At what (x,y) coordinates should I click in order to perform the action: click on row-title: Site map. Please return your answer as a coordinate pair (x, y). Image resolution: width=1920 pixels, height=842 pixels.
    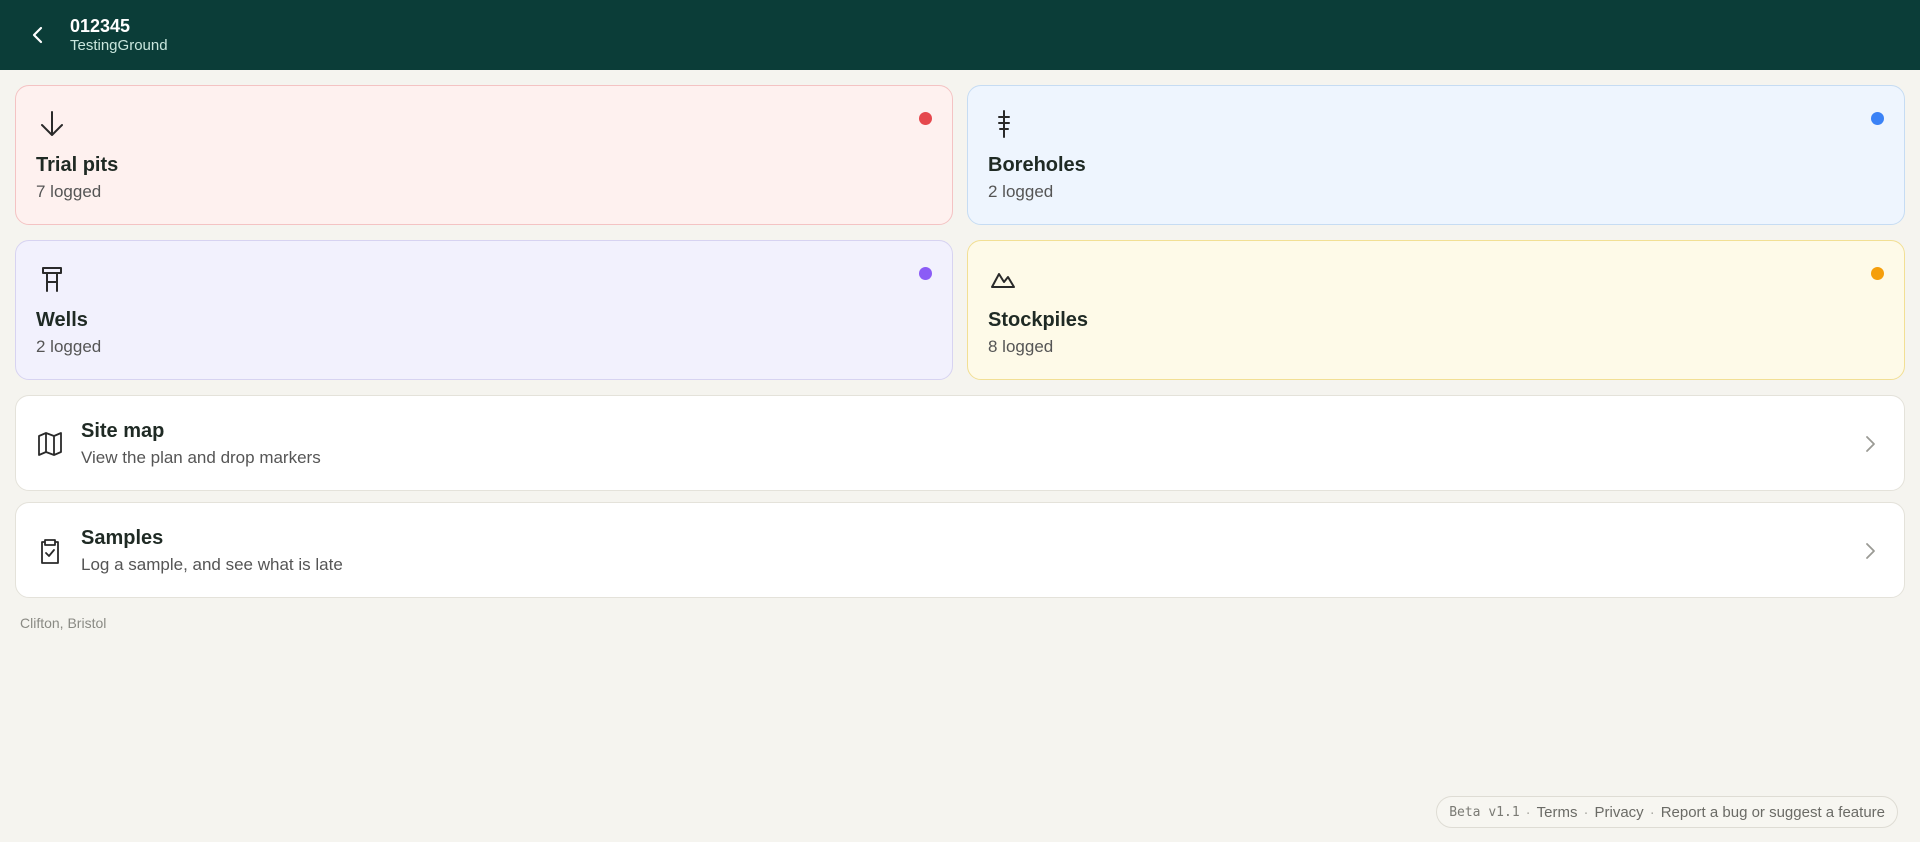
    Looking at the image, I should click on (123, 431).